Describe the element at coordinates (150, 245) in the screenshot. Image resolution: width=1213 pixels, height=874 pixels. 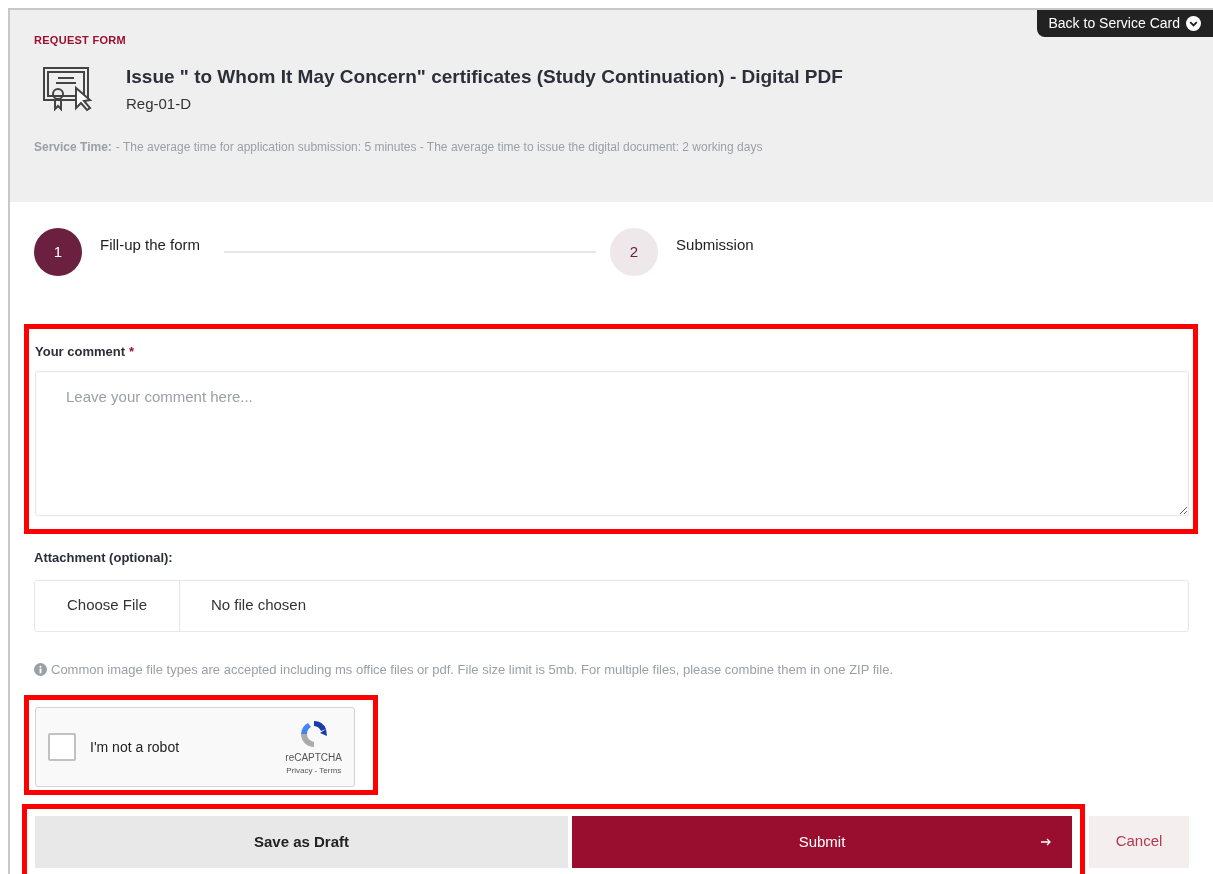
I see `step-label: Fill-up the form` at that location.